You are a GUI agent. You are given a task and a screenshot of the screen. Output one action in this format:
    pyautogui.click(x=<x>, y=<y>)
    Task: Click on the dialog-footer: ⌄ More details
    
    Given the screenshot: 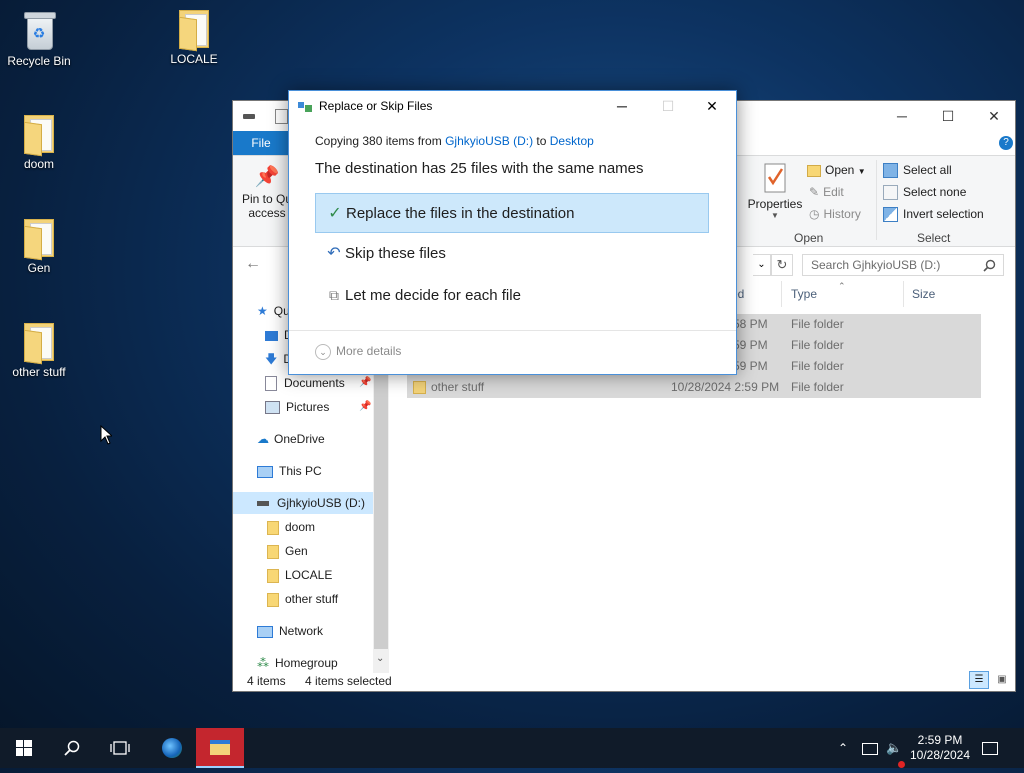 What is the action you would take?
    pyautogui.click(x=512, y=352)
    